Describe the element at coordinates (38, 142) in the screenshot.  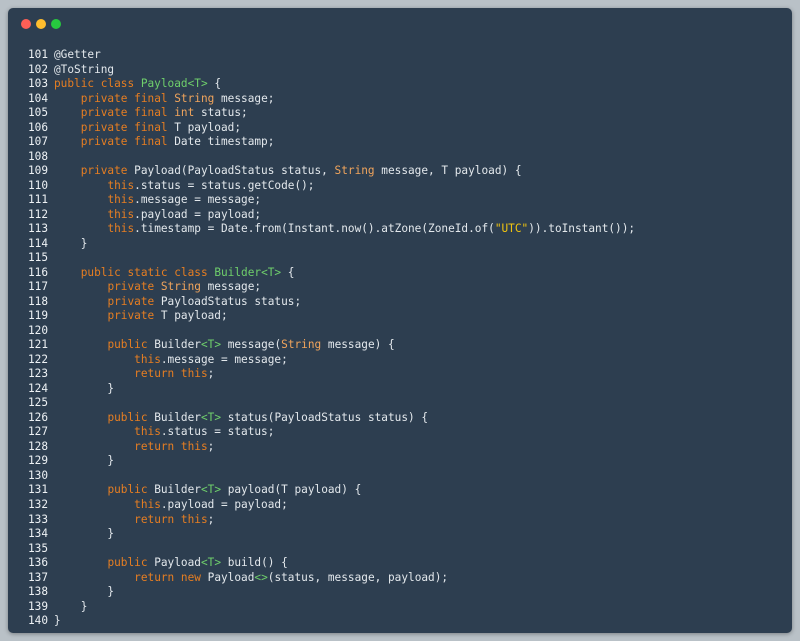
I see `line-number: 107` at that location.